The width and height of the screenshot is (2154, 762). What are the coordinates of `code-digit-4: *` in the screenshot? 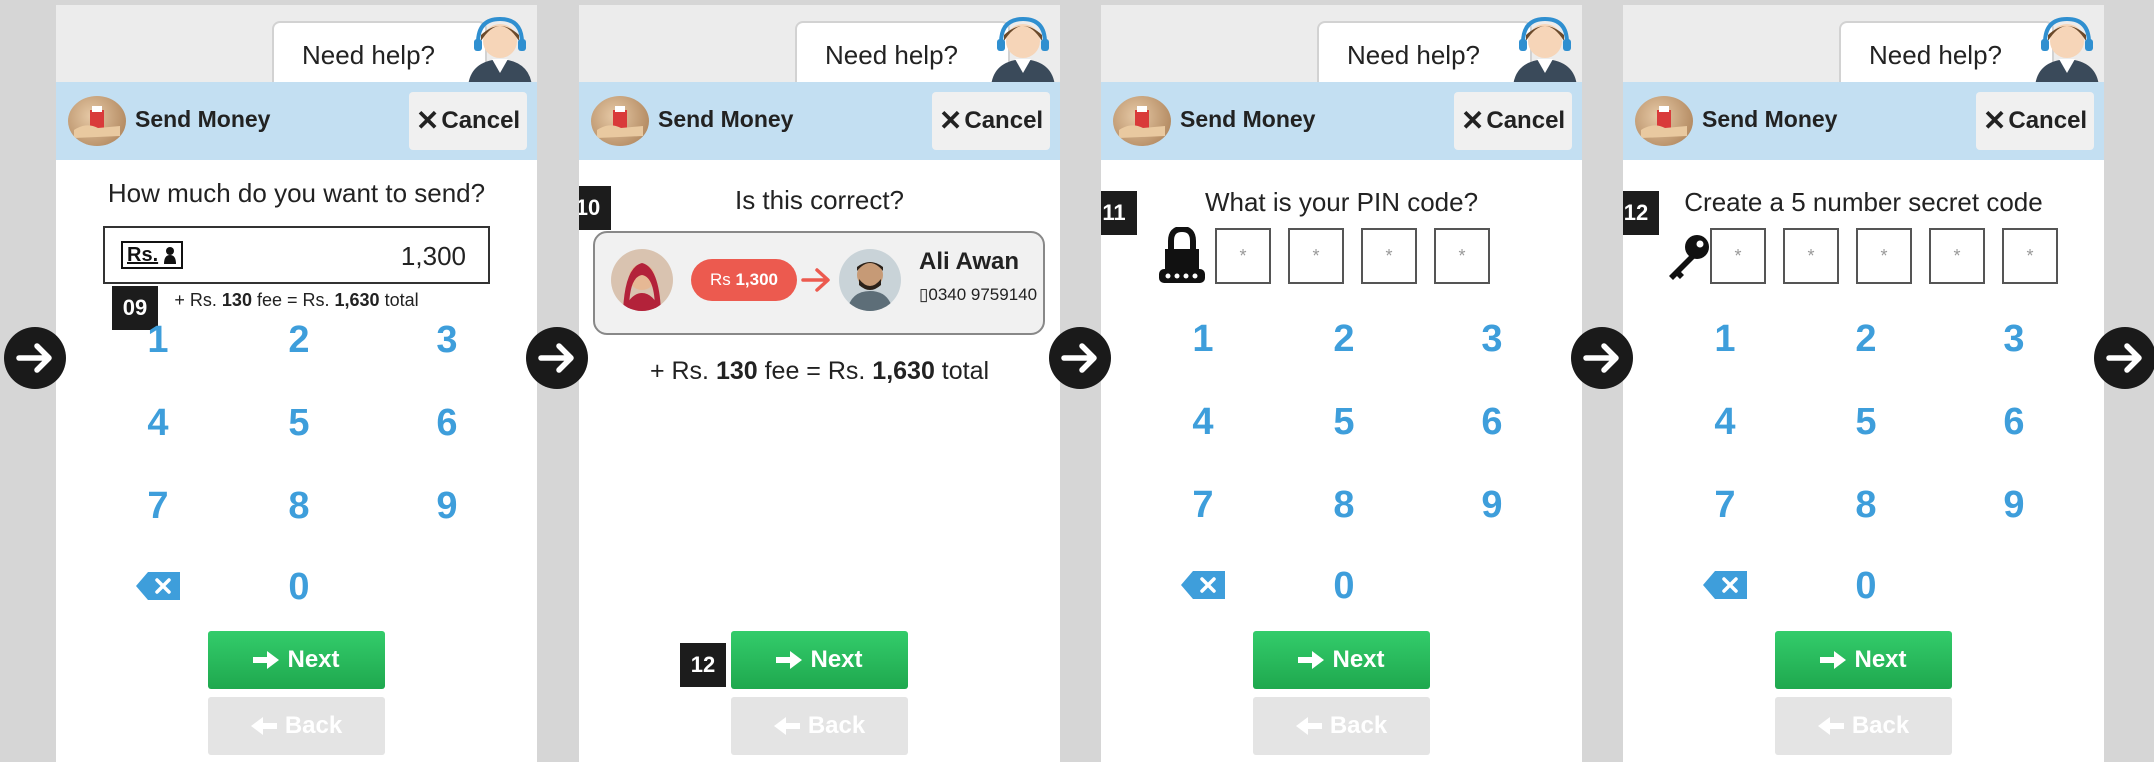 It's located at (1957, 256).